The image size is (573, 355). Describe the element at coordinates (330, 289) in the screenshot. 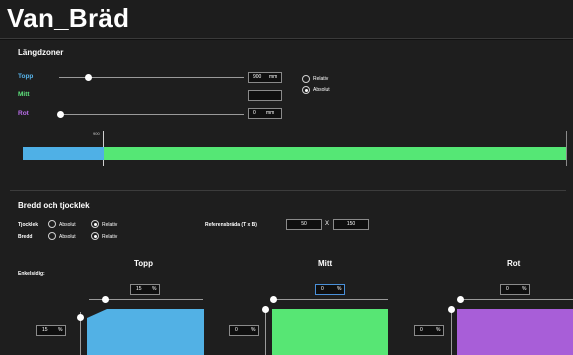

I see `mitt-top-field: 0 %` at that location.